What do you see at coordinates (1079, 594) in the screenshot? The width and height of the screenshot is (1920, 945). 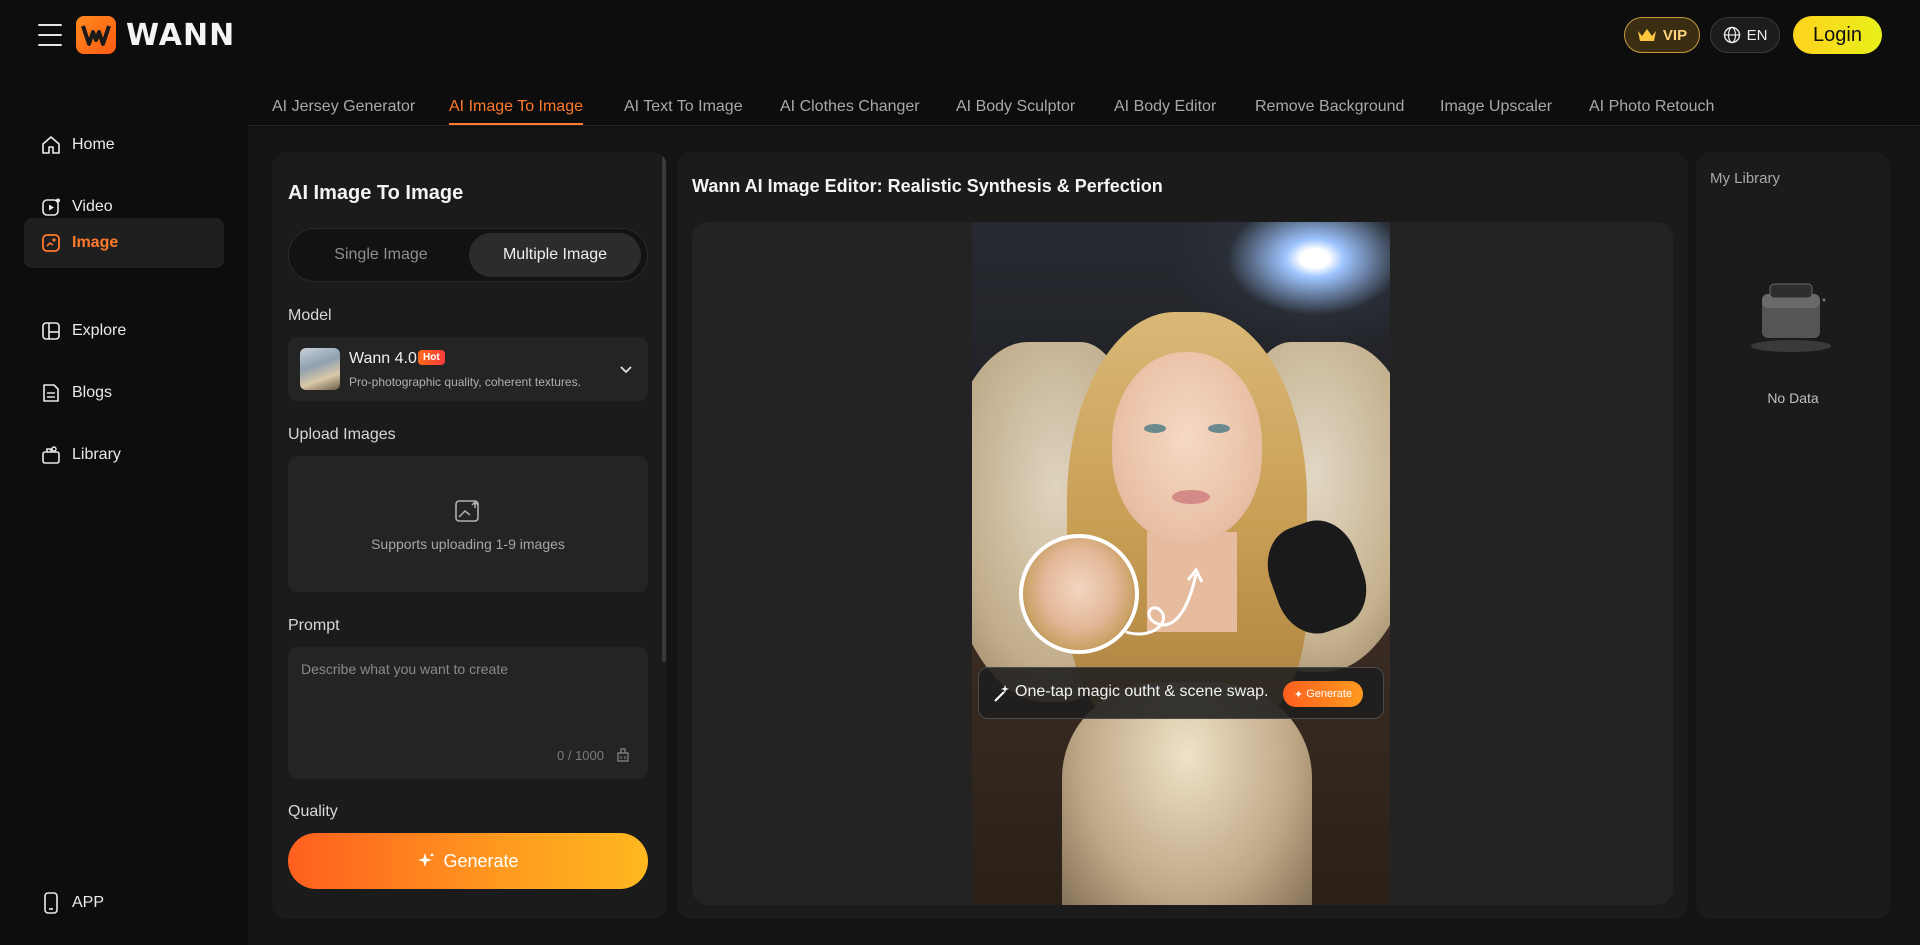 I see `source-face-inset` at bounding box center [1079, 594].